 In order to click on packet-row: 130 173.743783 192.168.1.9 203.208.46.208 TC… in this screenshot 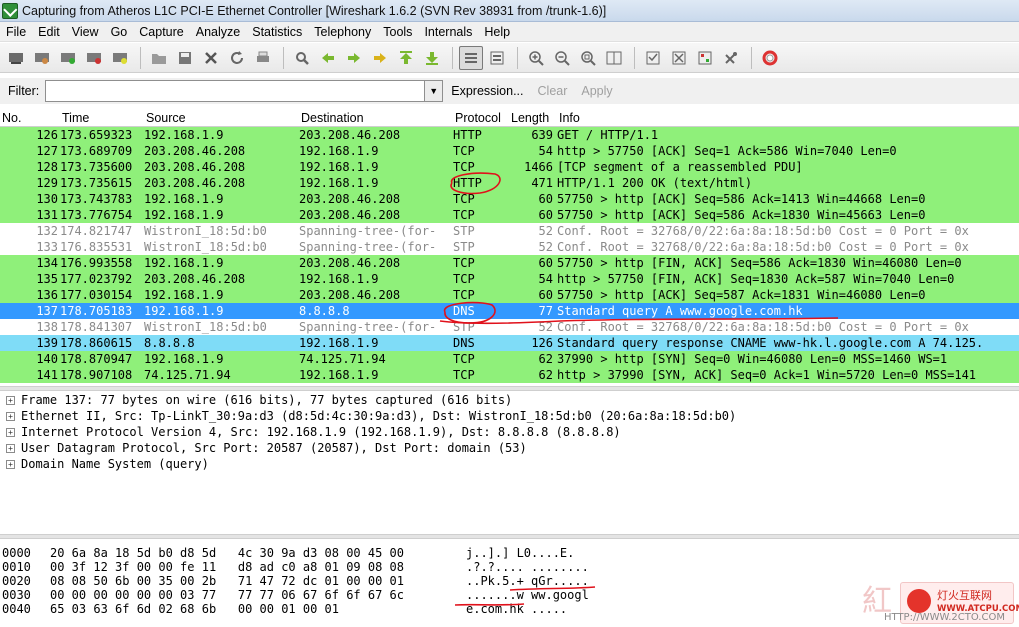, I will do `click(509, 199)`.